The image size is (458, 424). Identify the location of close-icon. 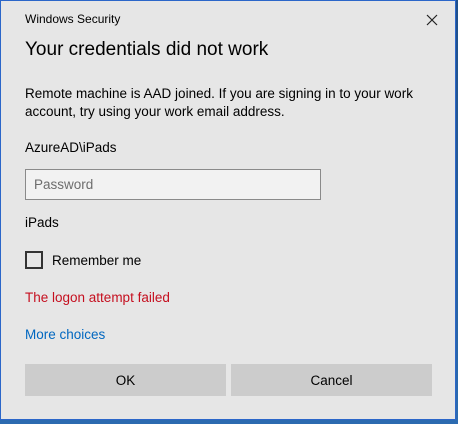
(432, 20).